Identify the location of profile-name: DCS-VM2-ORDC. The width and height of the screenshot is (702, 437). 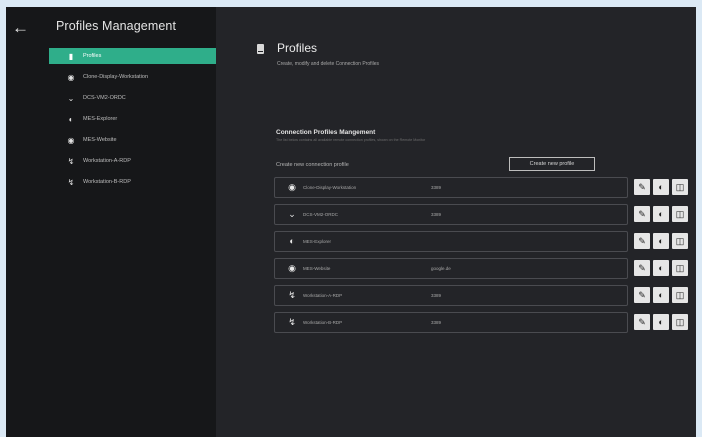
(321, 214).